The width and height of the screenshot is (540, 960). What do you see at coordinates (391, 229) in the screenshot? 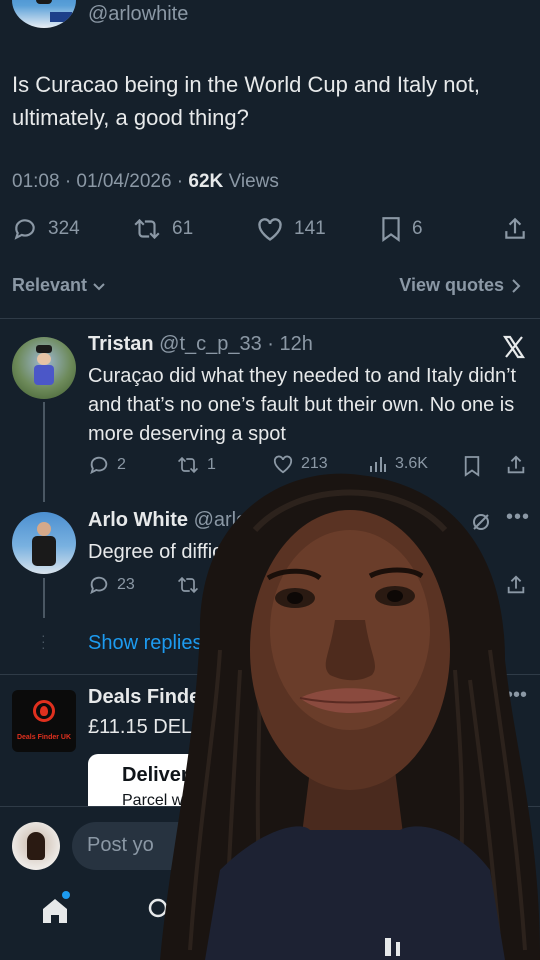
I see `bookmark-icon` at bounding box center [391, 229].